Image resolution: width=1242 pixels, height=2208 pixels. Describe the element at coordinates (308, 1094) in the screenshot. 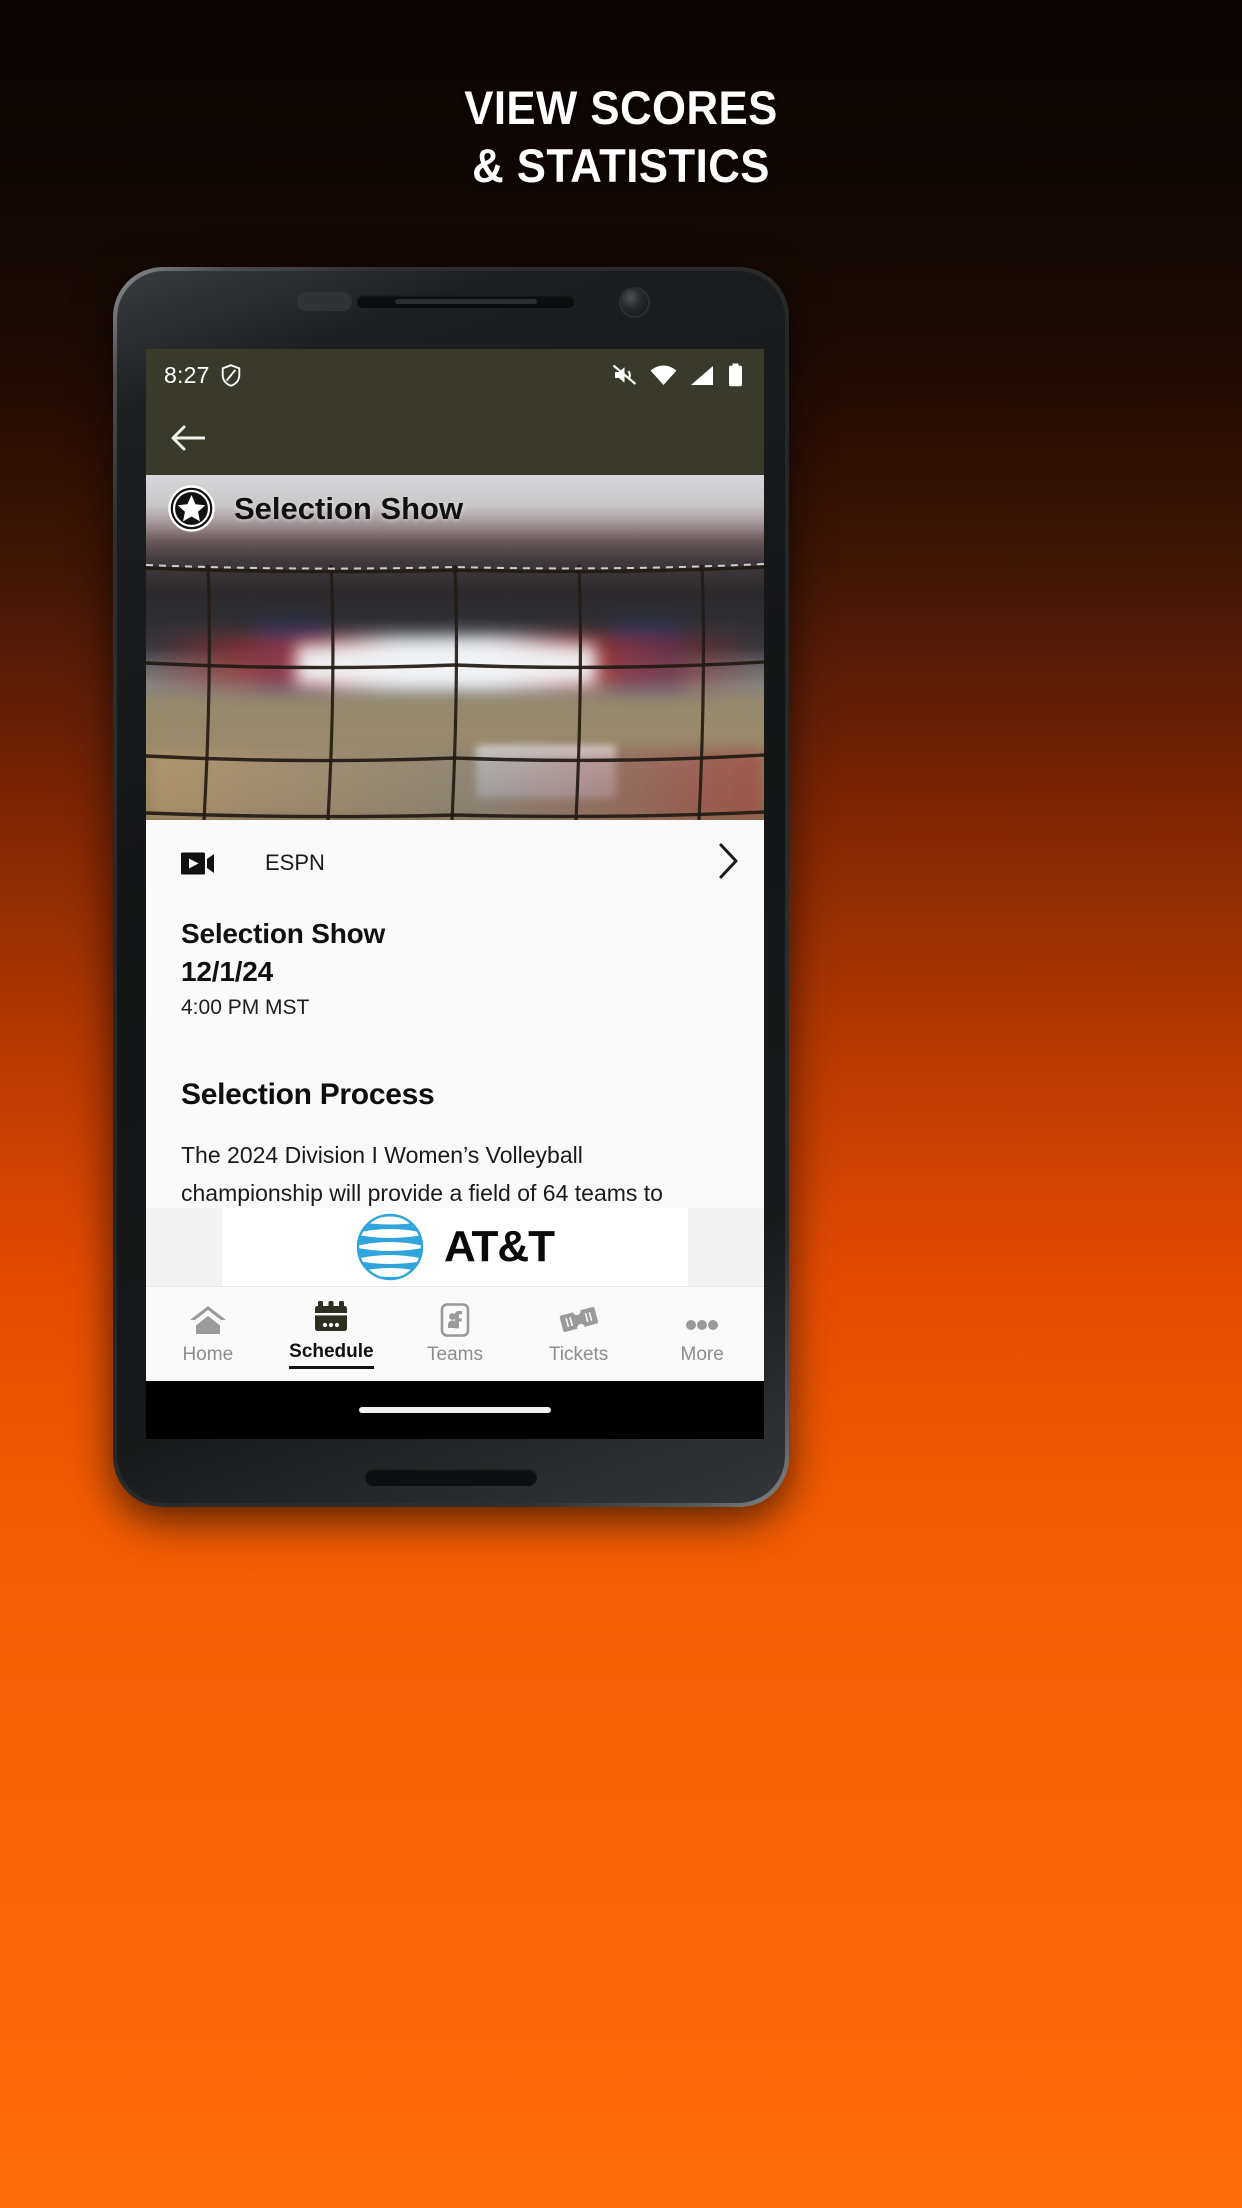

I see `section-title: Selection Process` at that location.